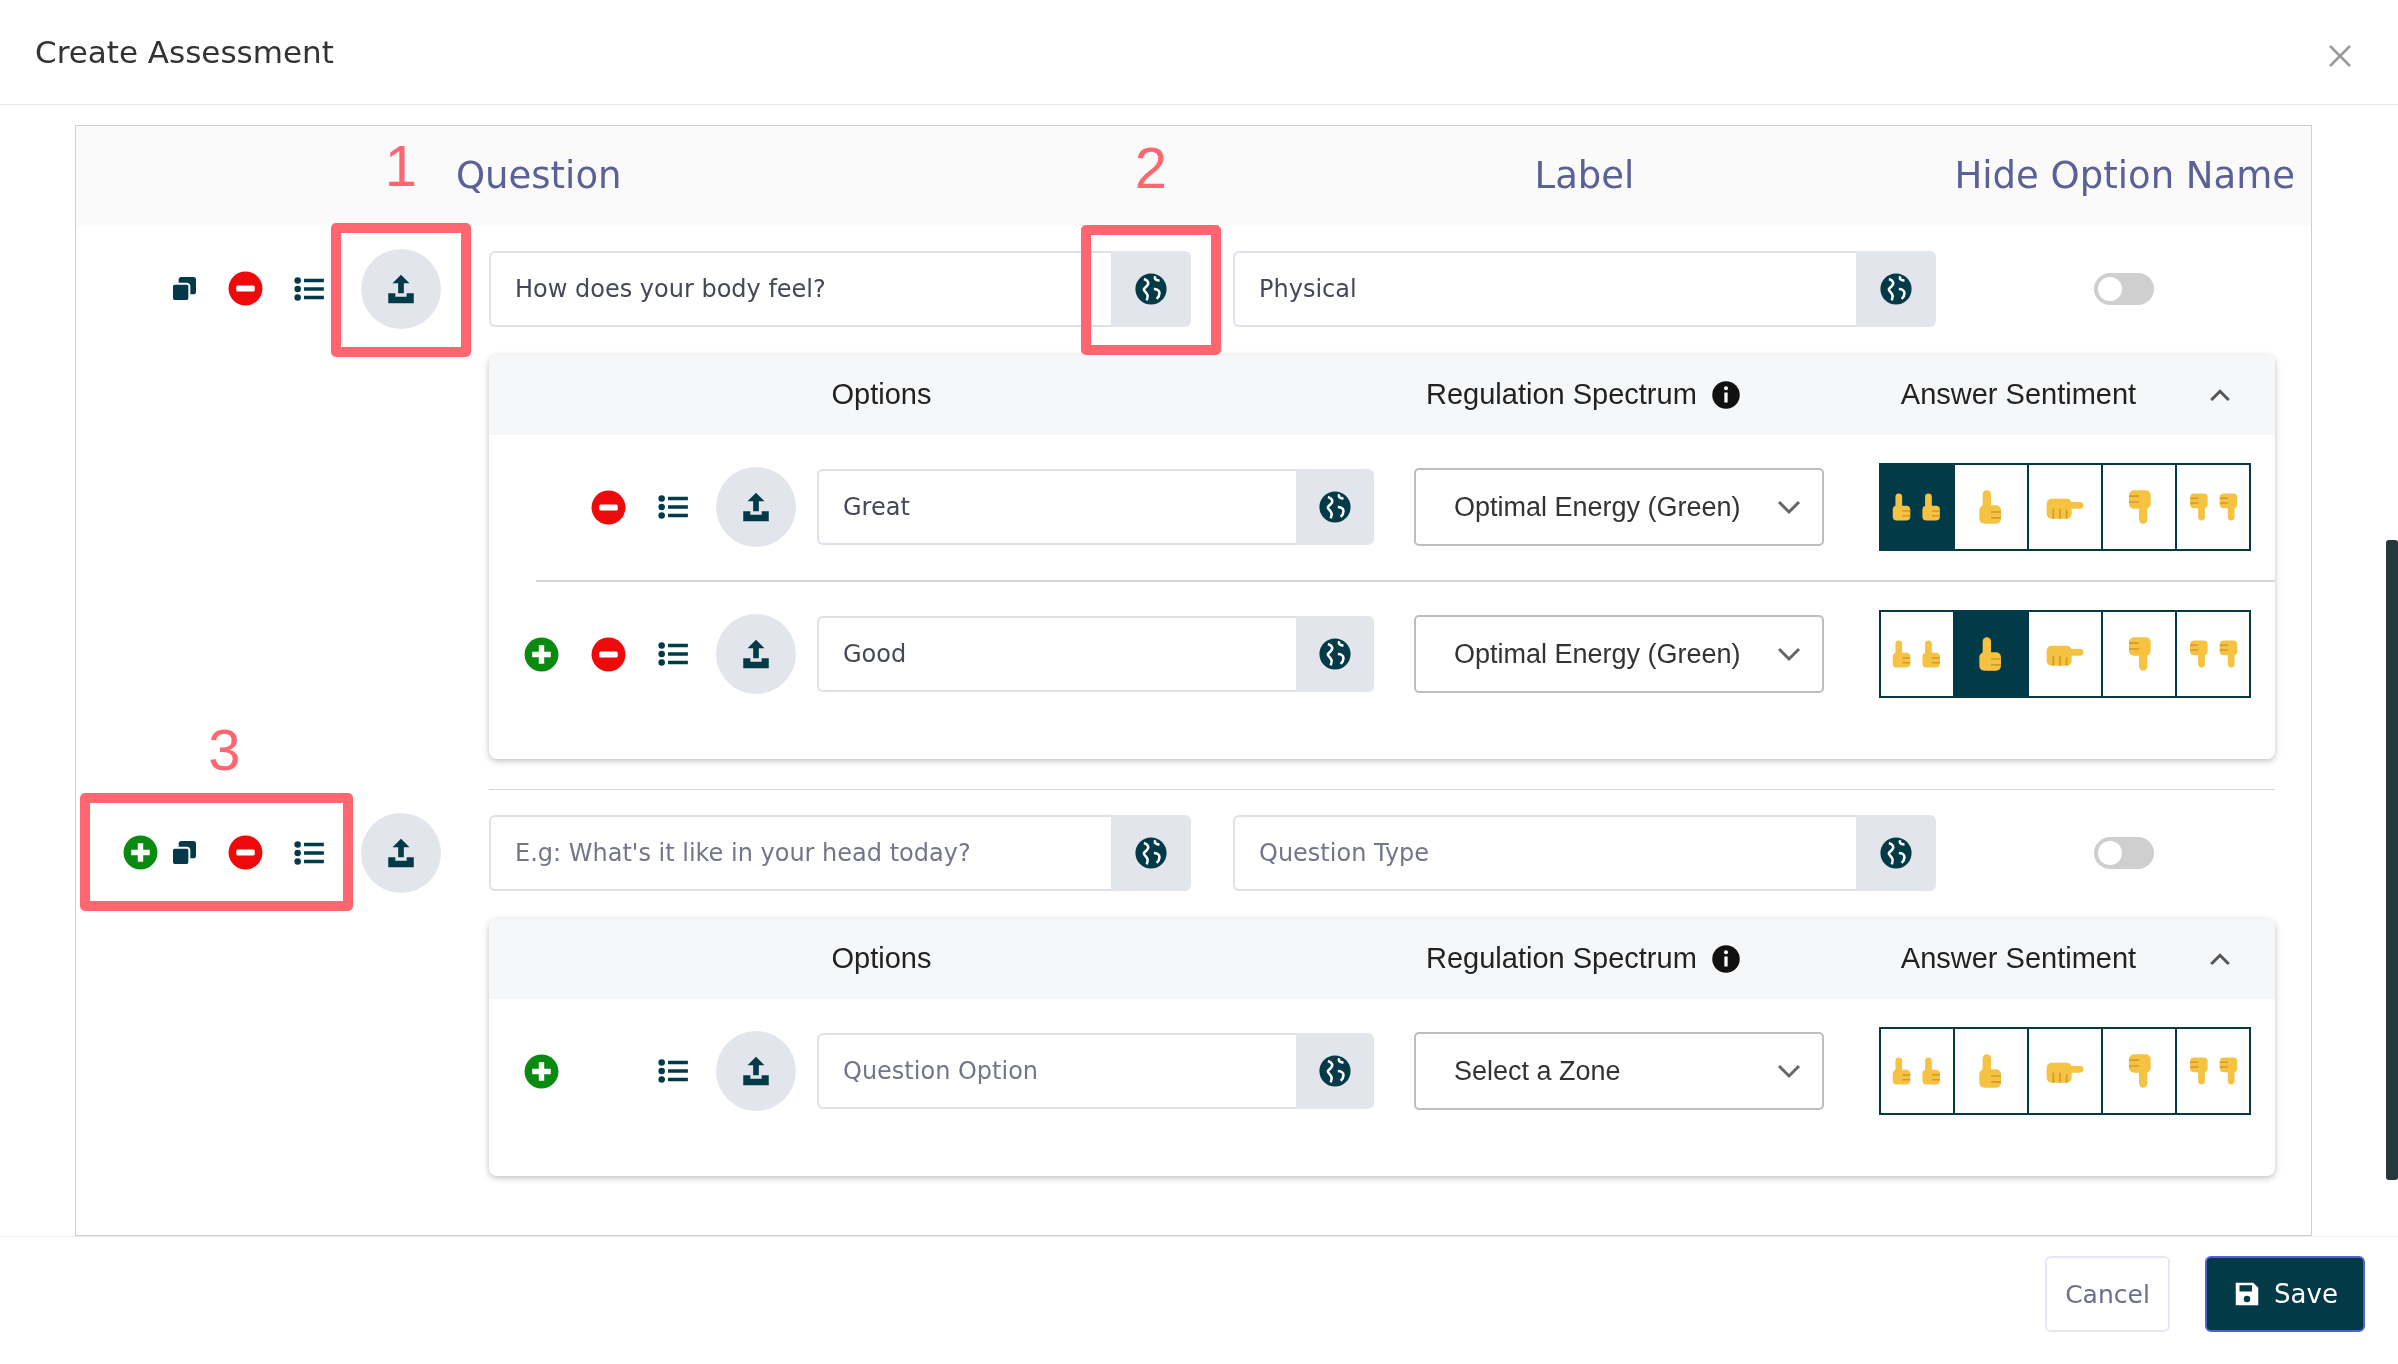  I want to click on scrollbar-thumb, so click(2392, 860).